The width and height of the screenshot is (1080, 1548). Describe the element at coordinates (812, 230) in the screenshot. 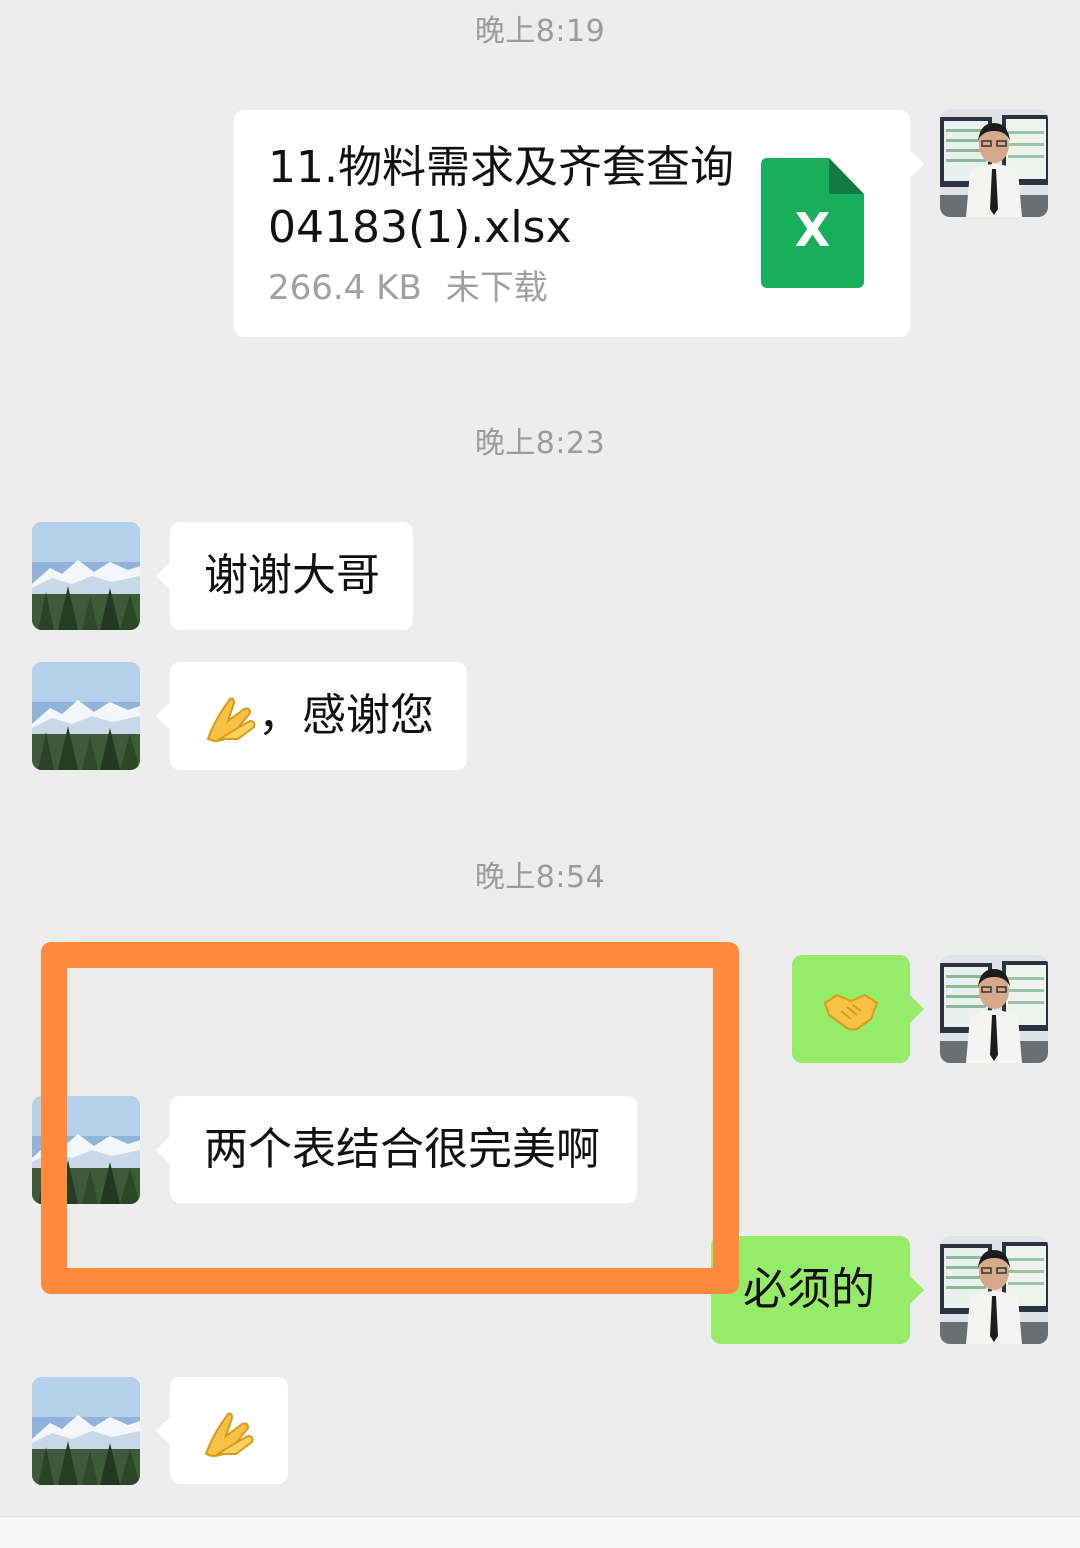

I see `excel-letter: X` at that location.